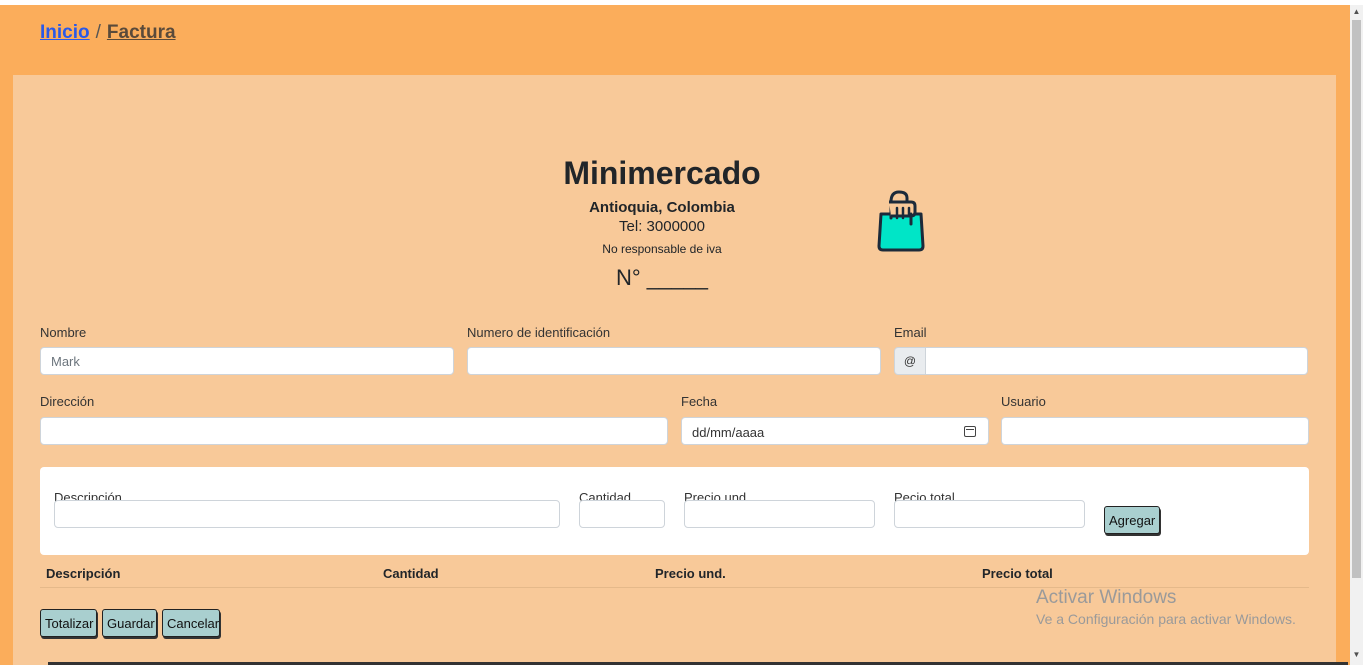 Image resolution: width=1363 pixels, height=665 pixels. What do you see at coordinates (65, 32) in the screenshot?
I see `breadcrumb-home-link: Inicio` at bounding box center [65, 32].